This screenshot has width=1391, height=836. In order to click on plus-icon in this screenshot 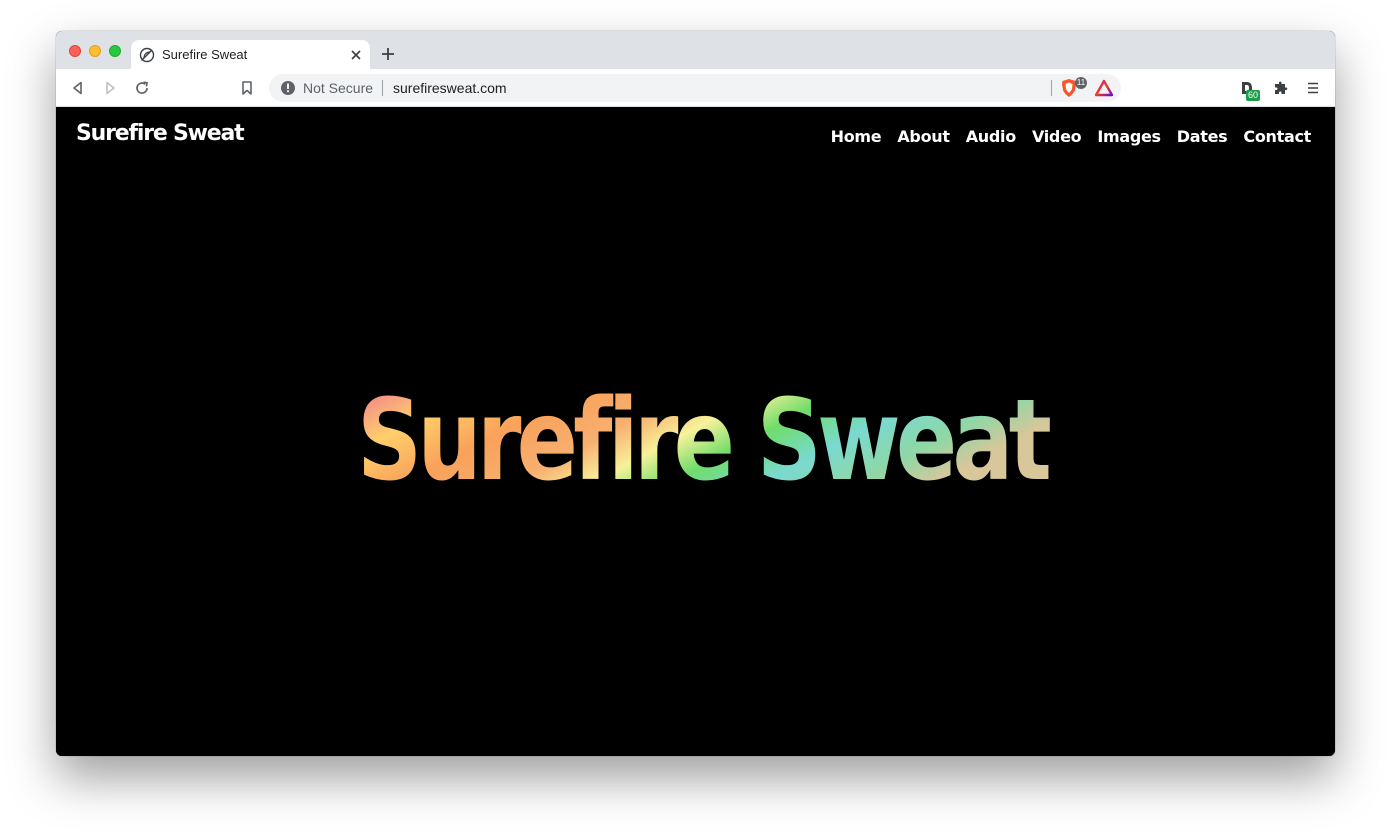, I will do `click(388, 54)`.